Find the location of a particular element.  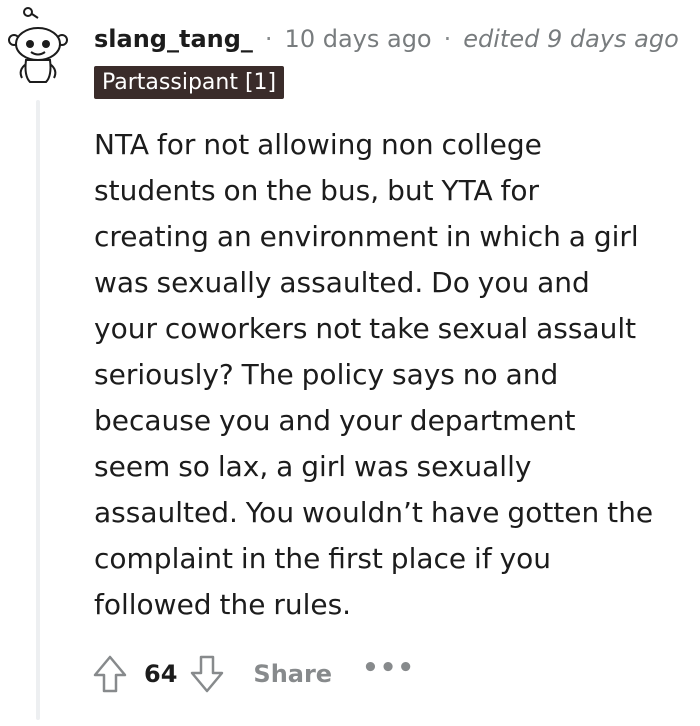

avatar is located at coordinates (40, 46).